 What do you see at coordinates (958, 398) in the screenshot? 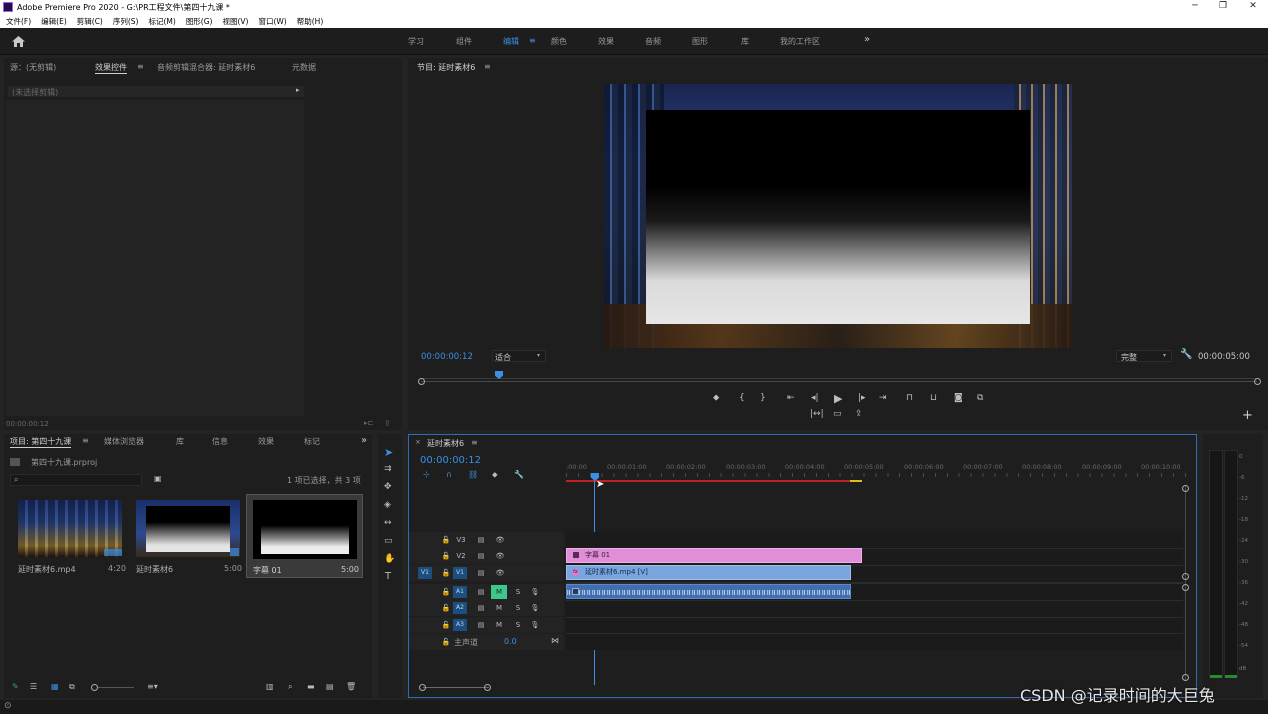
I see `export-frame-icon: ◙` at bounding box center [958, 398].